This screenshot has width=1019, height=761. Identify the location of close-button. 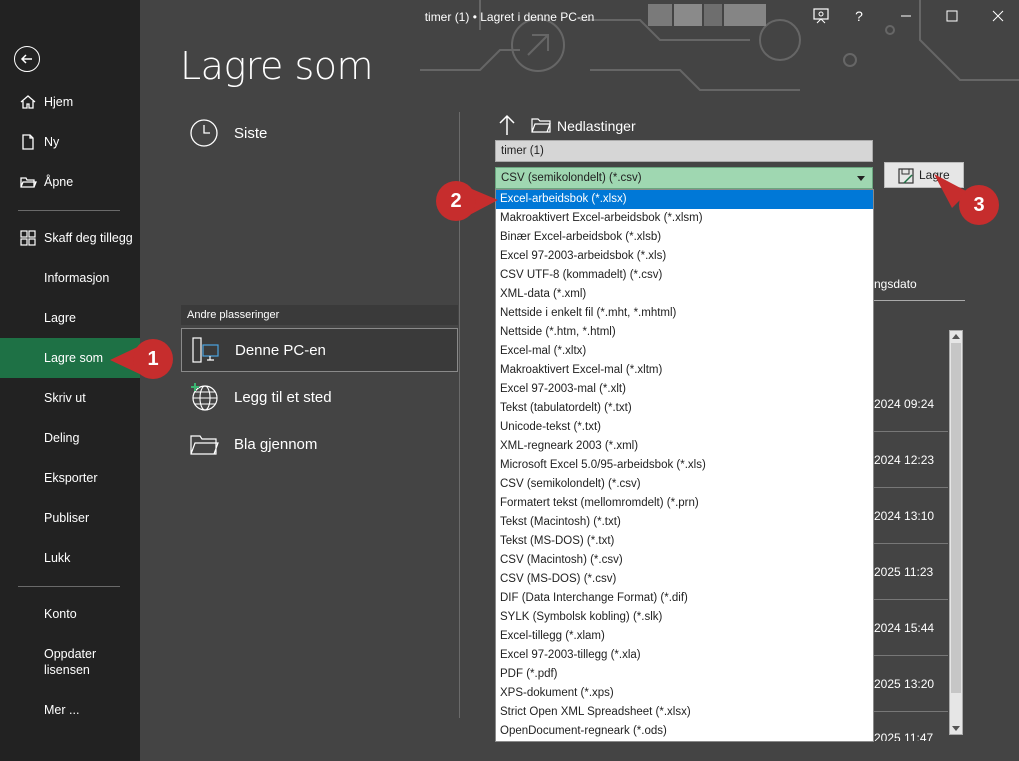
(998, 16).